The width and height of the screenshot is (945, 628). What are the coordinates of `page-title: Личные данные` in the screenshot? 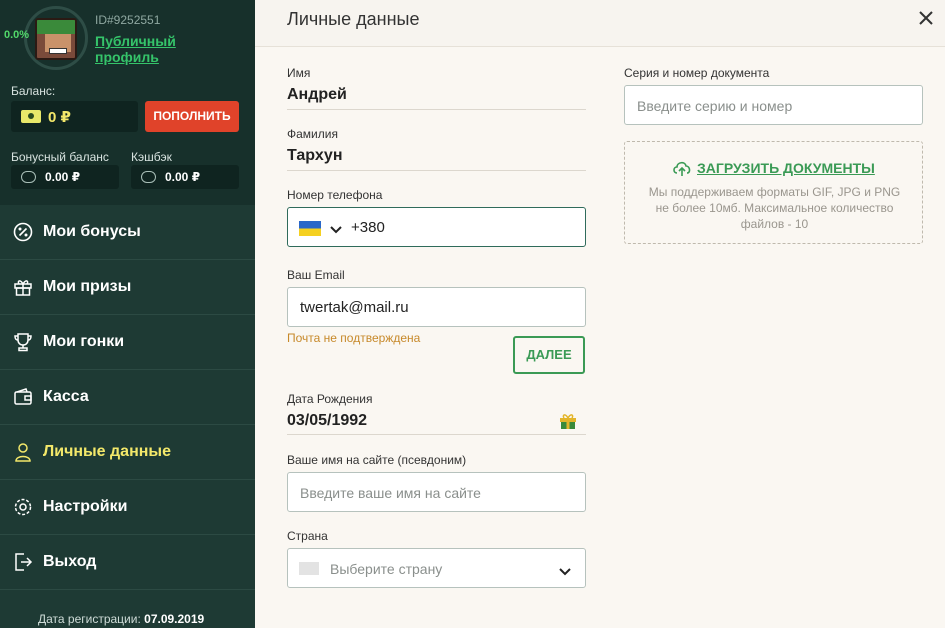 It's located at (353, 19).